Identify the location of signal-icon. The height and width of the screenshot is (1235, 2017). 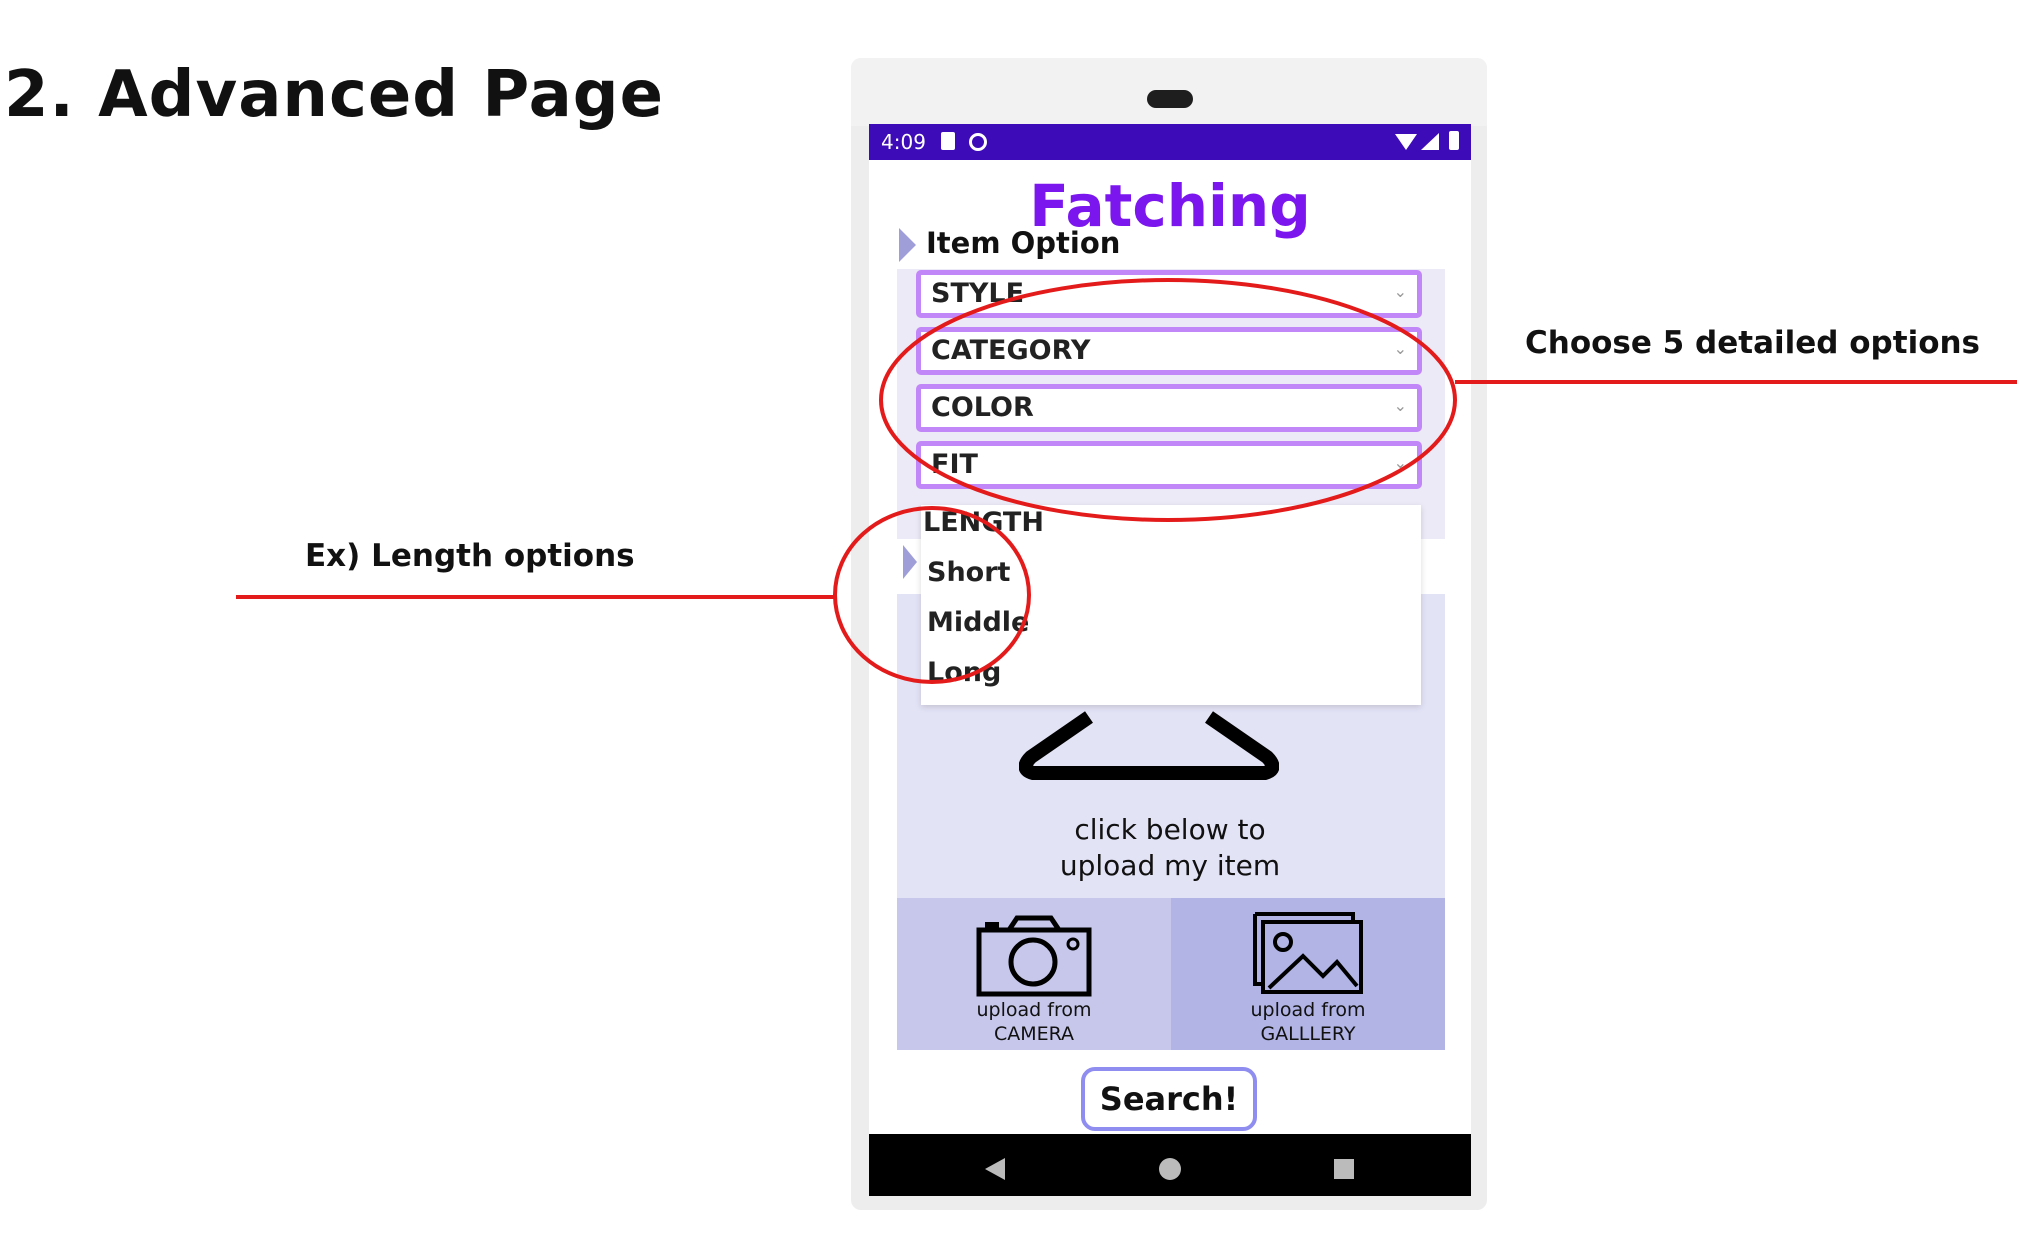
(1430, 141).